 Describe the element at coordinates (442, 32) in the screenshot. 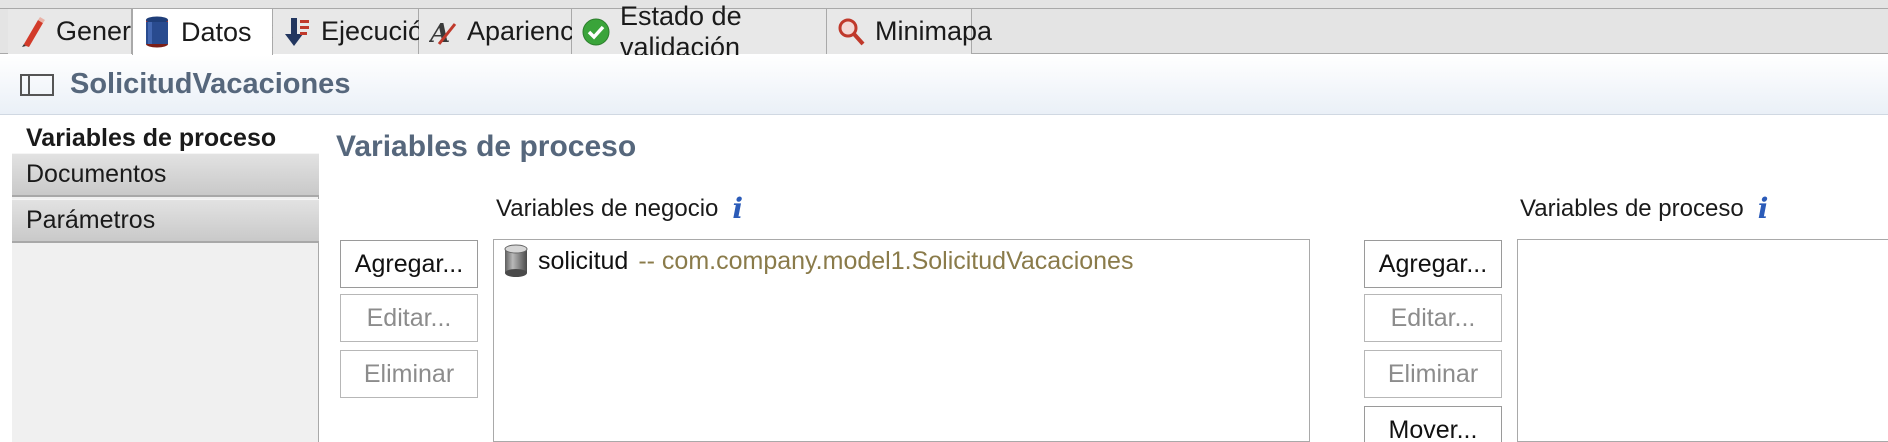

I see `appearance-icon: A` at that location.